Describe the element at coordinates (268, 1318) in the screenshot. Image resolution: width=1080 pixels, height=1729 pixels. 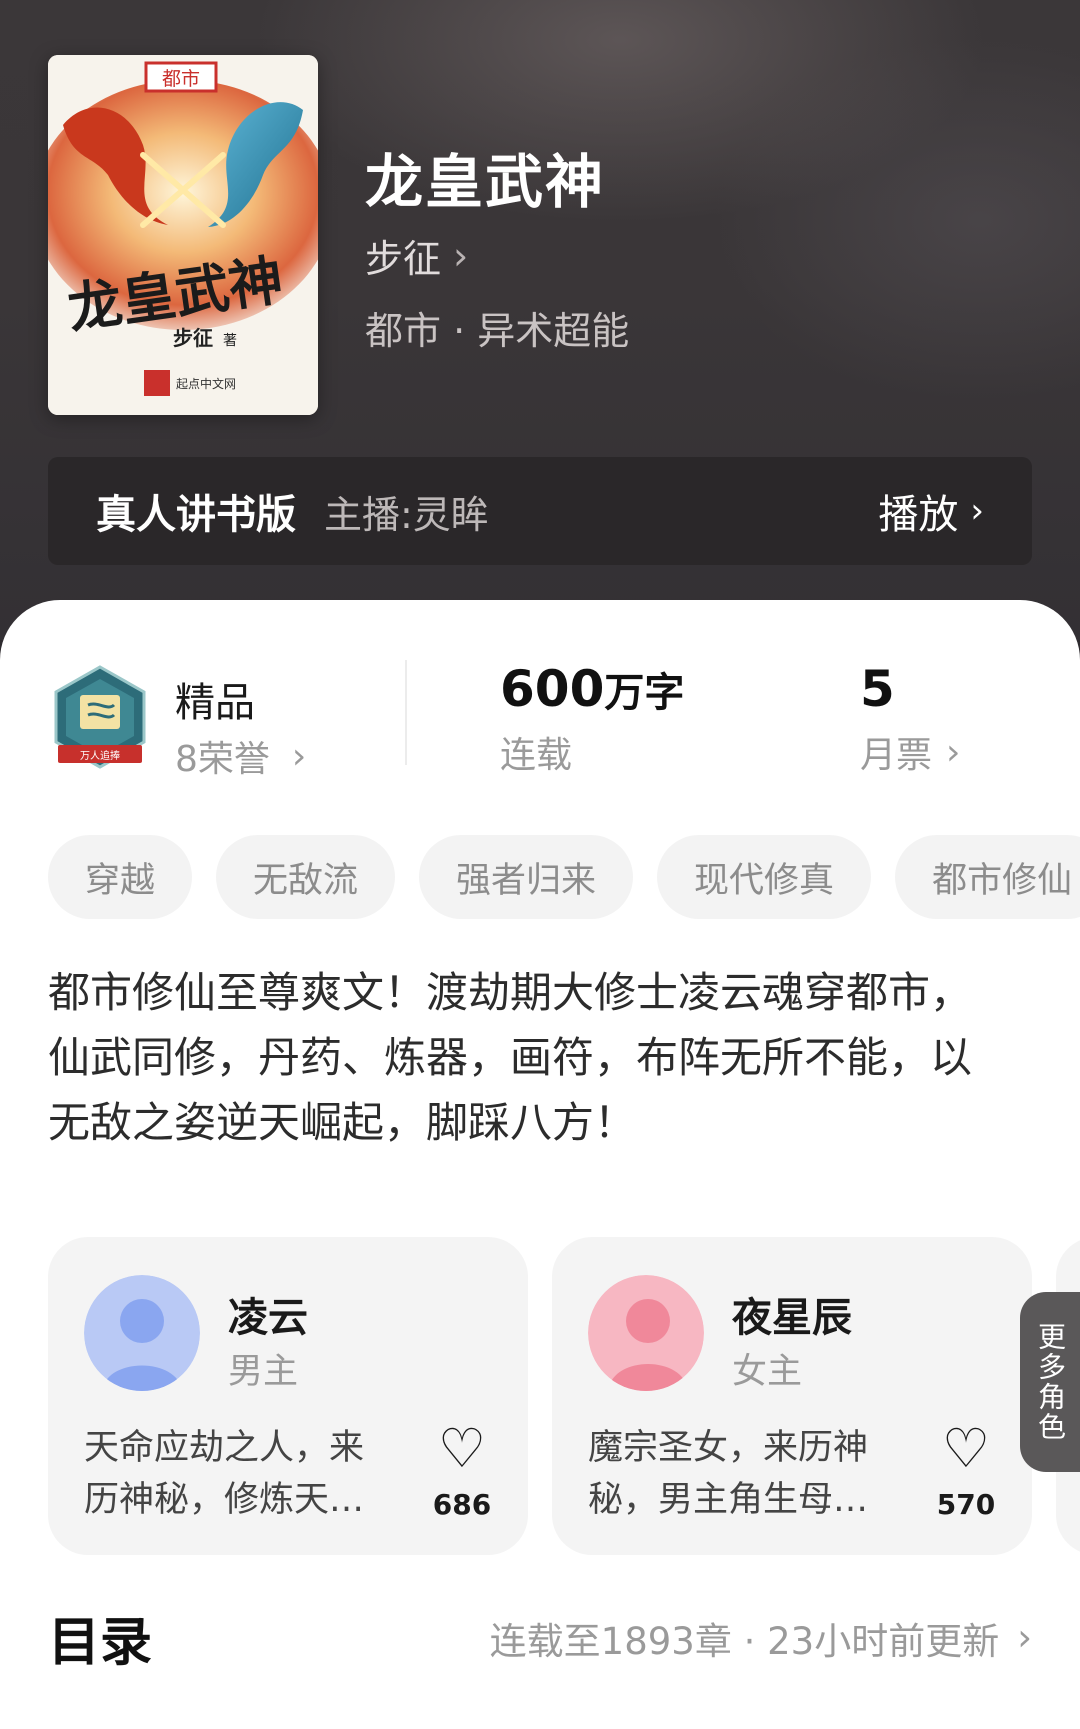
I see `character-name: 凌云` at that location.